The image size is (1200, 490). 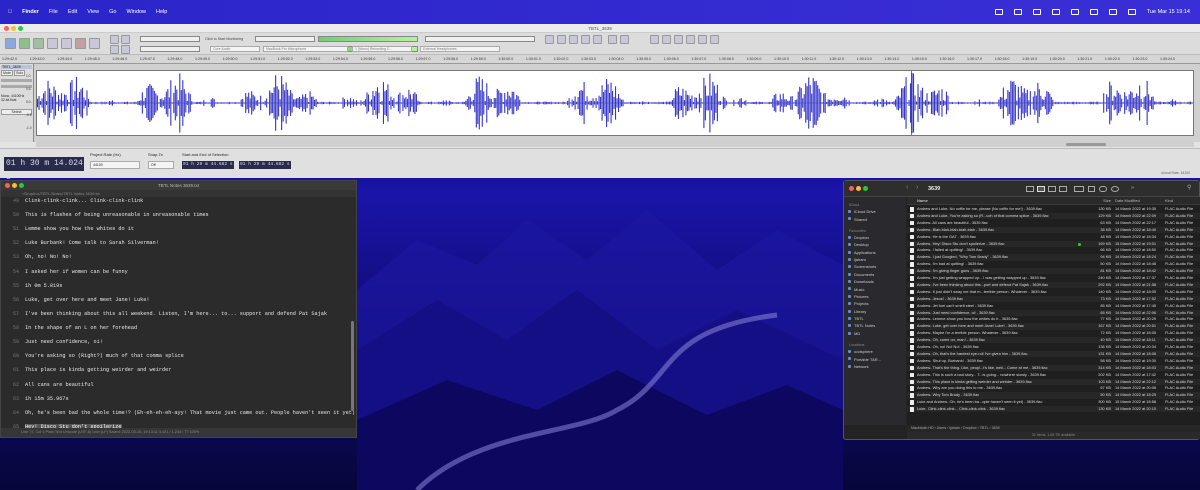 I want to click on chevron-icon: », so click(x=1132, y=188).